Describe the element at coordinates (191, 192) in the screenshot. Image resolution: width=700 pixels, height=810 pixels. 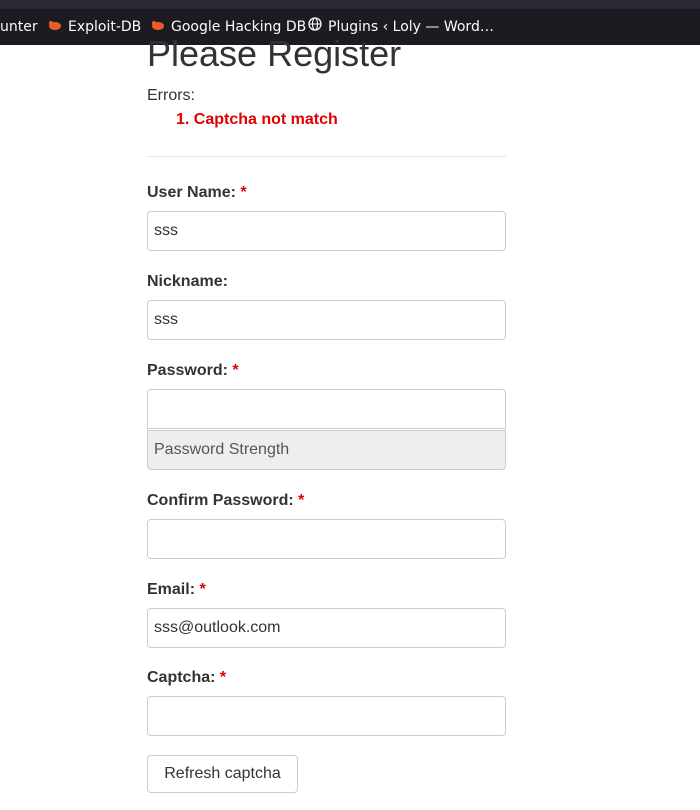
I see `username-label-text: User Name:` at that location.